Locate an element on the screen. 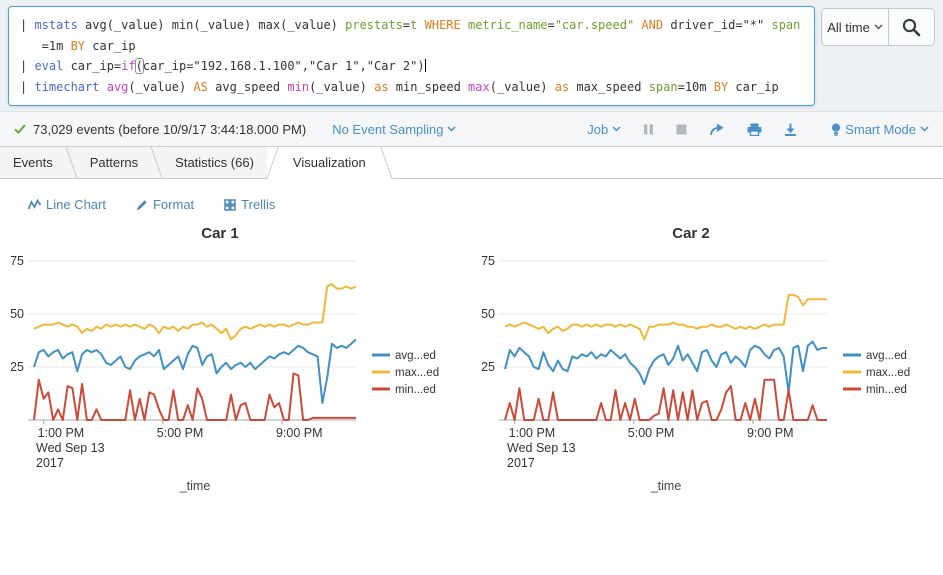 This screenshot has width=943, height=575. export-button is located at coordinates (790, 129).